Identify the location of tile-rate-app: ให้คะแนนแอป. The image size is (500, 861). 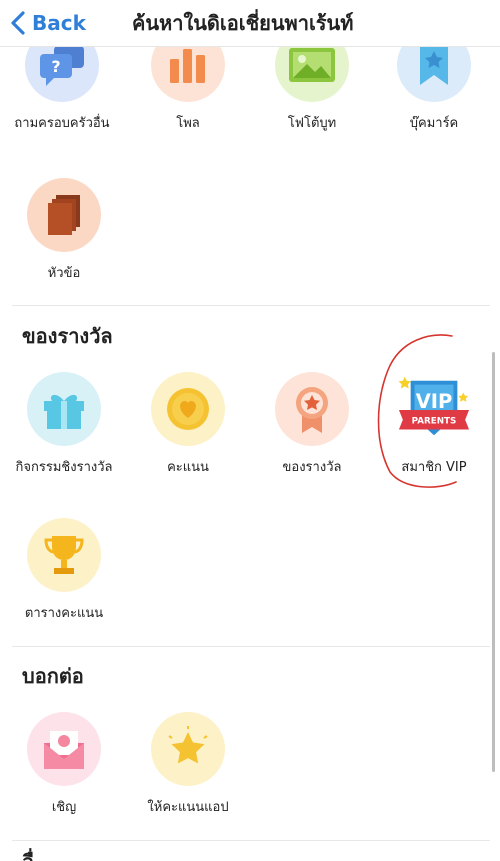
(188, 764).